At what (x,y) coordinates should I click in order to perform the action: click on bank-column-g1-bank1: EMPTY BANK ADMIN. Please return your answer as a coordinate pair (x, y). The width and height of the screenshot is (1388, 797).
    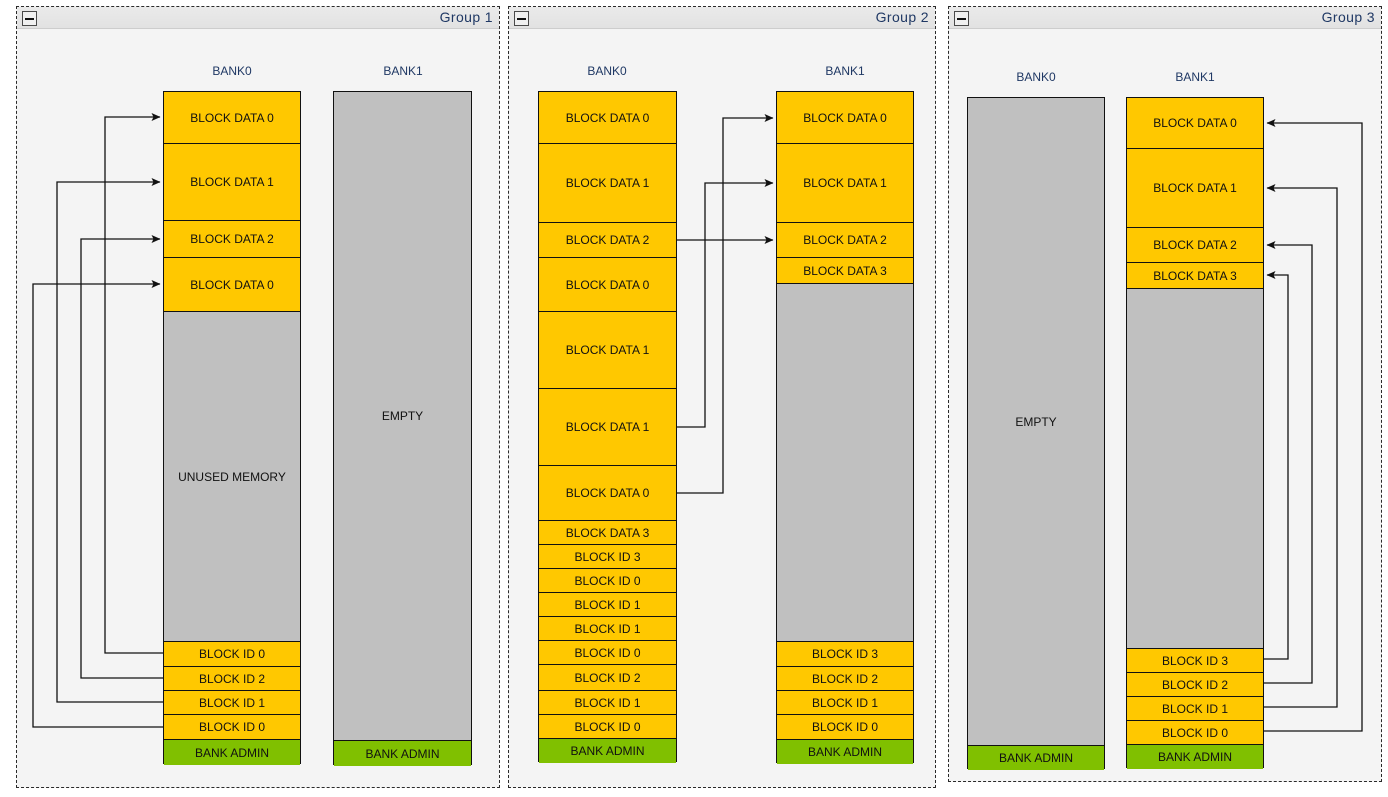
    Looking at the image, I should click on (402, 428).